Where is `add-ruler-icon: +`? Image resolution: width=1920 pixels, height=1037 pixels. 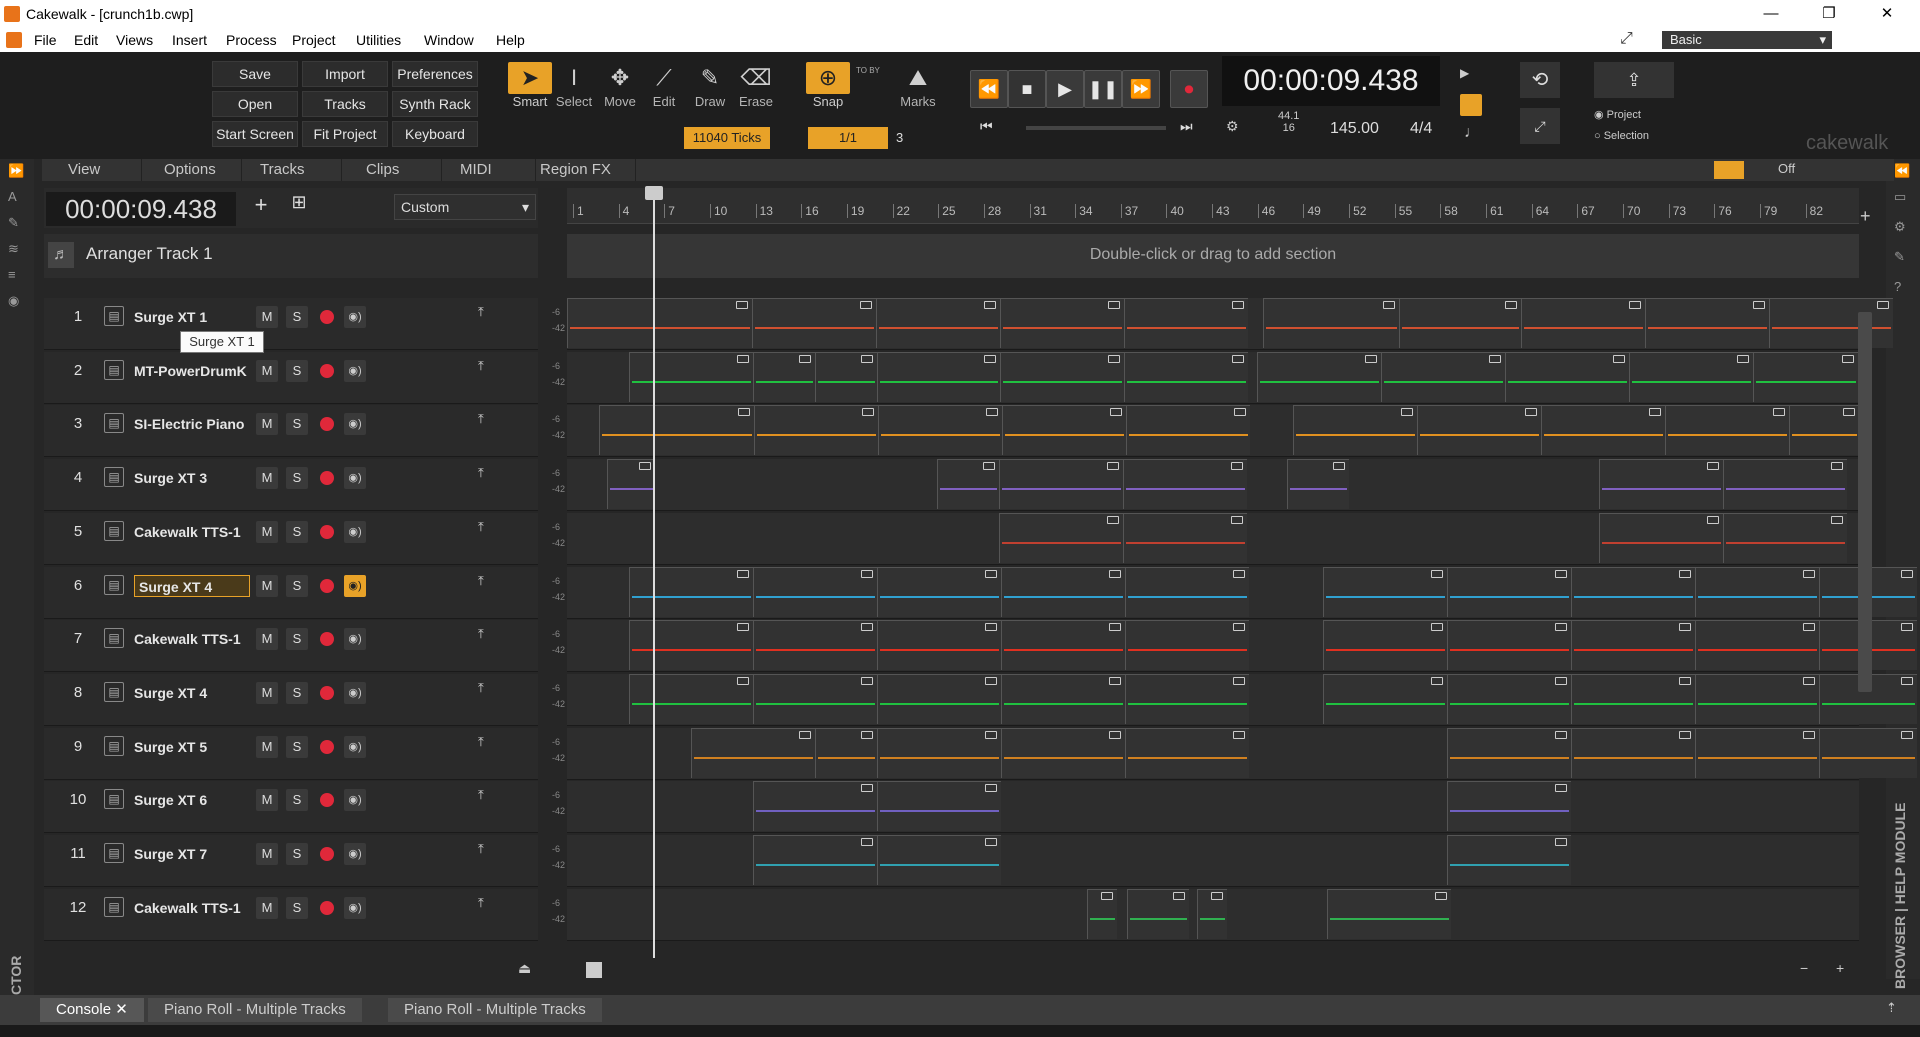 add-ruler-icon: + is located at coordinates (1865, 216).